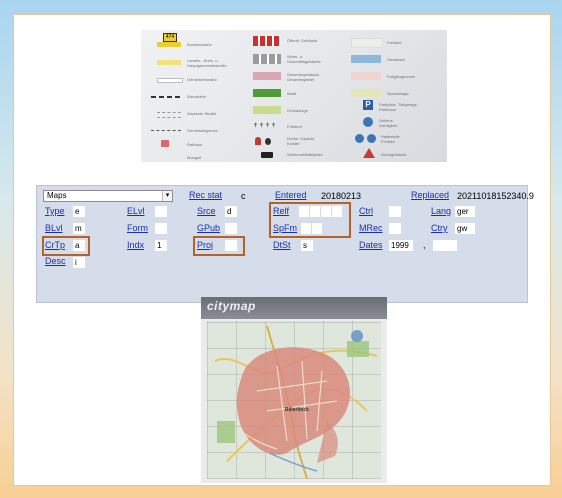 This screenshot has height=498, width=562. I want to click on sight-icon, so click(368, 122).